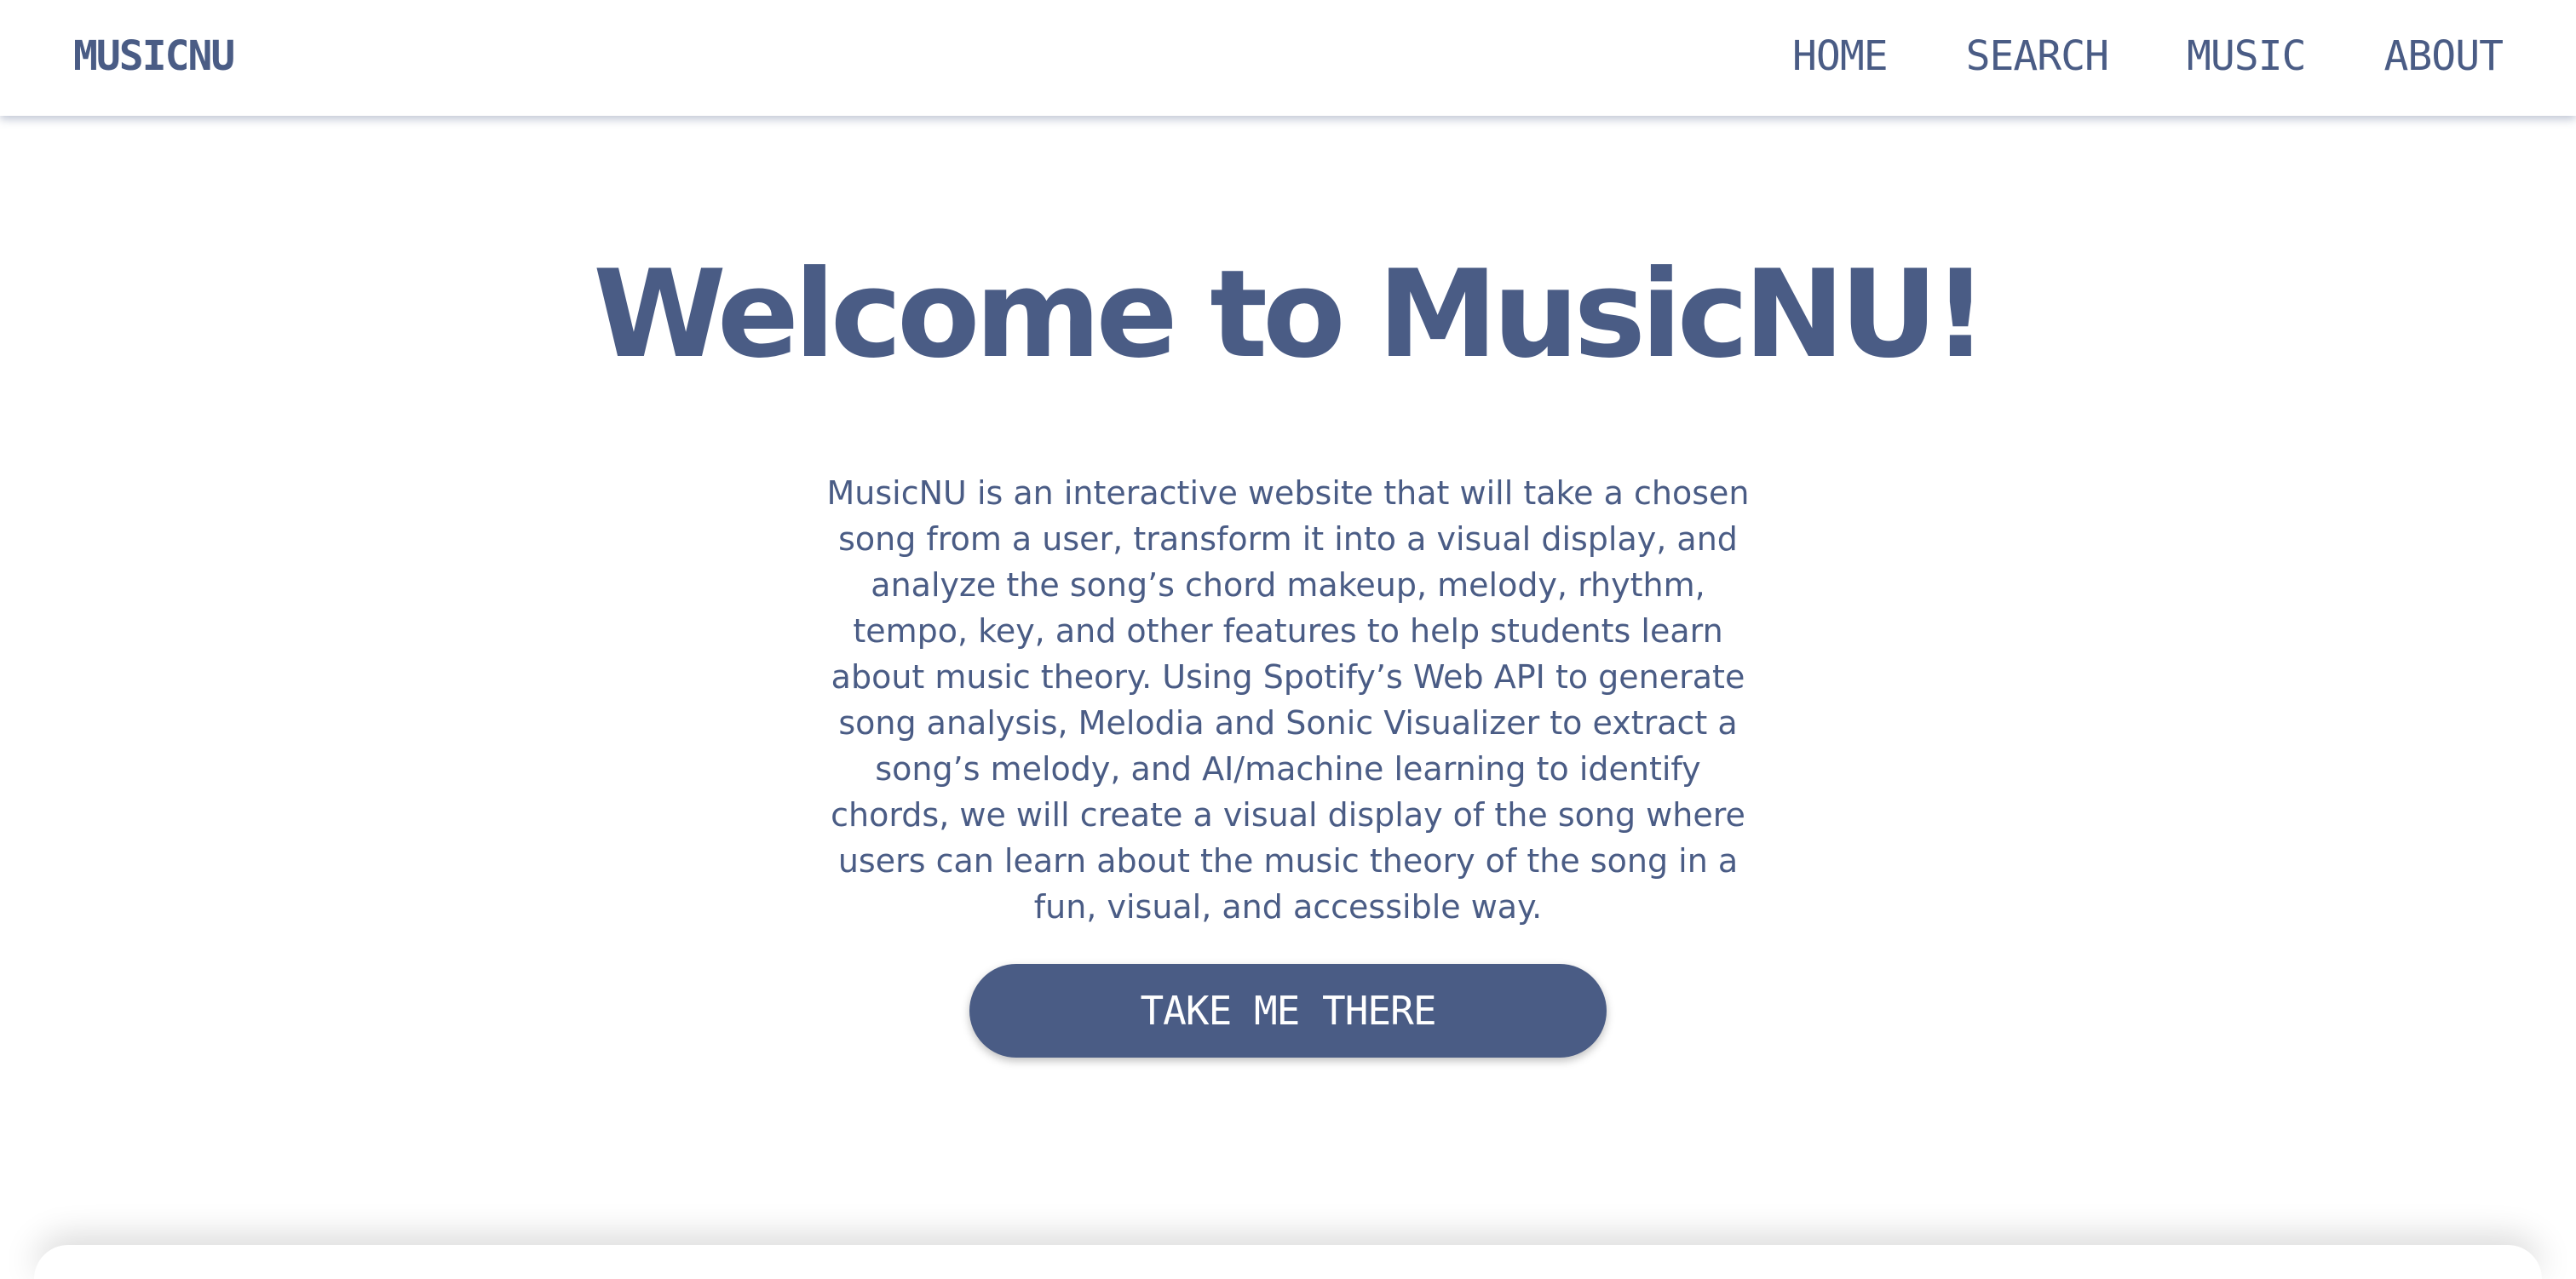  I want to click on take-me-there-button: TAKE ME THERE, so click(1288, 1011).